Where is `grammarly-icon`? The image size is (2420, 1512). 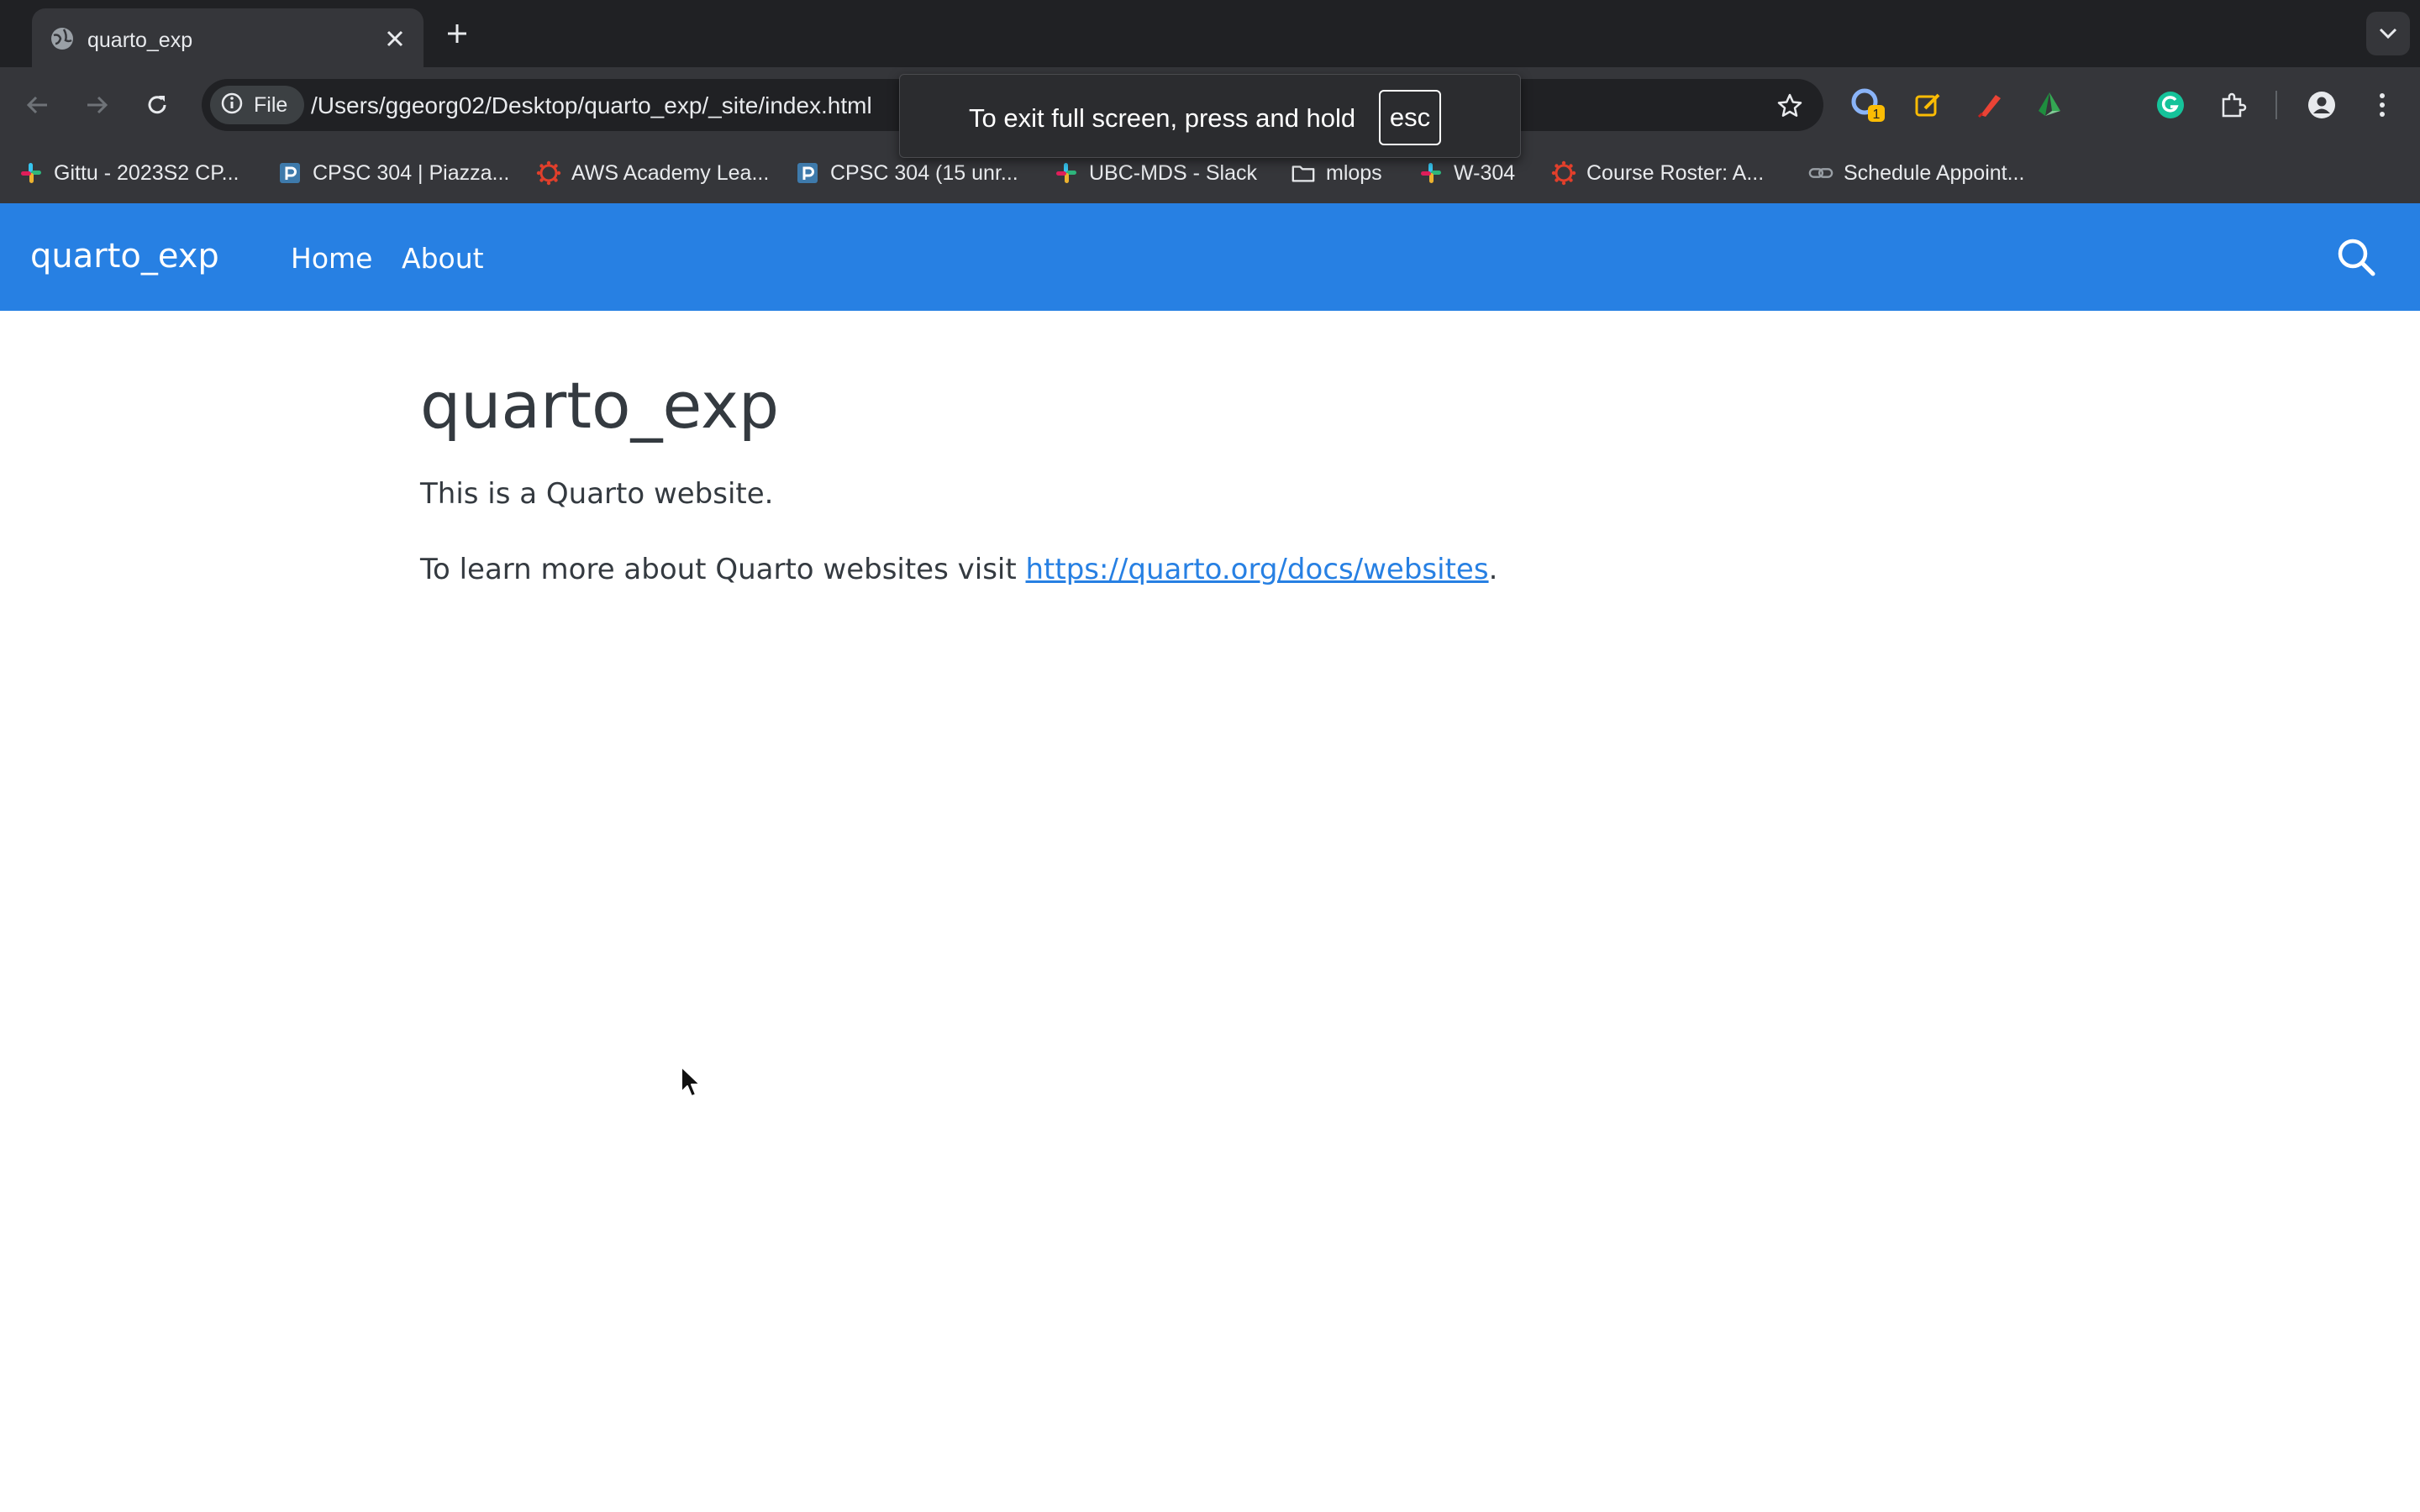 grammarly-icon is located at coordinates (2170, 105).